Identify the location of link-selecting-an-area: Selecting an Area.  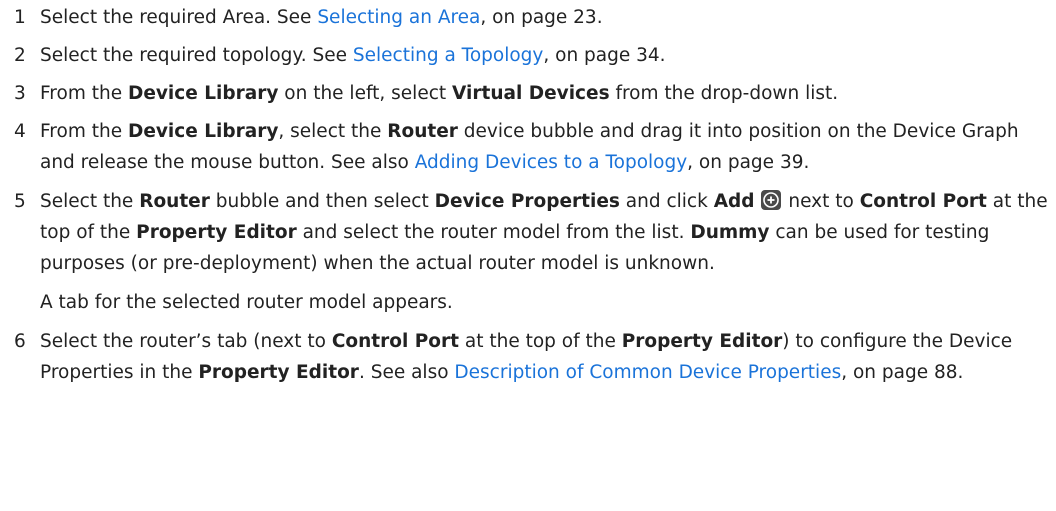
(398, 17).